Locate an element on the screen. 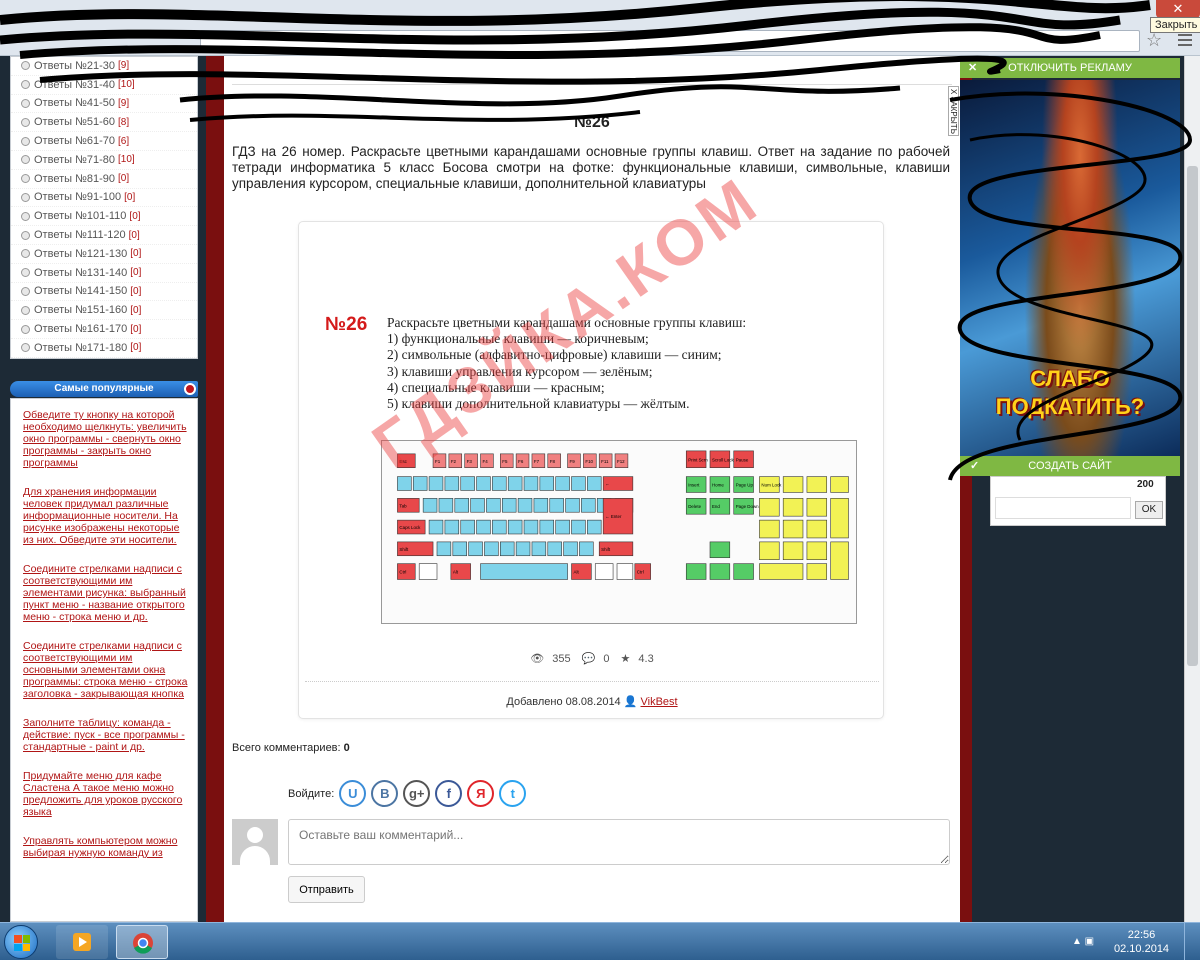 This screenshot has height=960, width=1200. media-player-icon is located at coordinates (82, 942).